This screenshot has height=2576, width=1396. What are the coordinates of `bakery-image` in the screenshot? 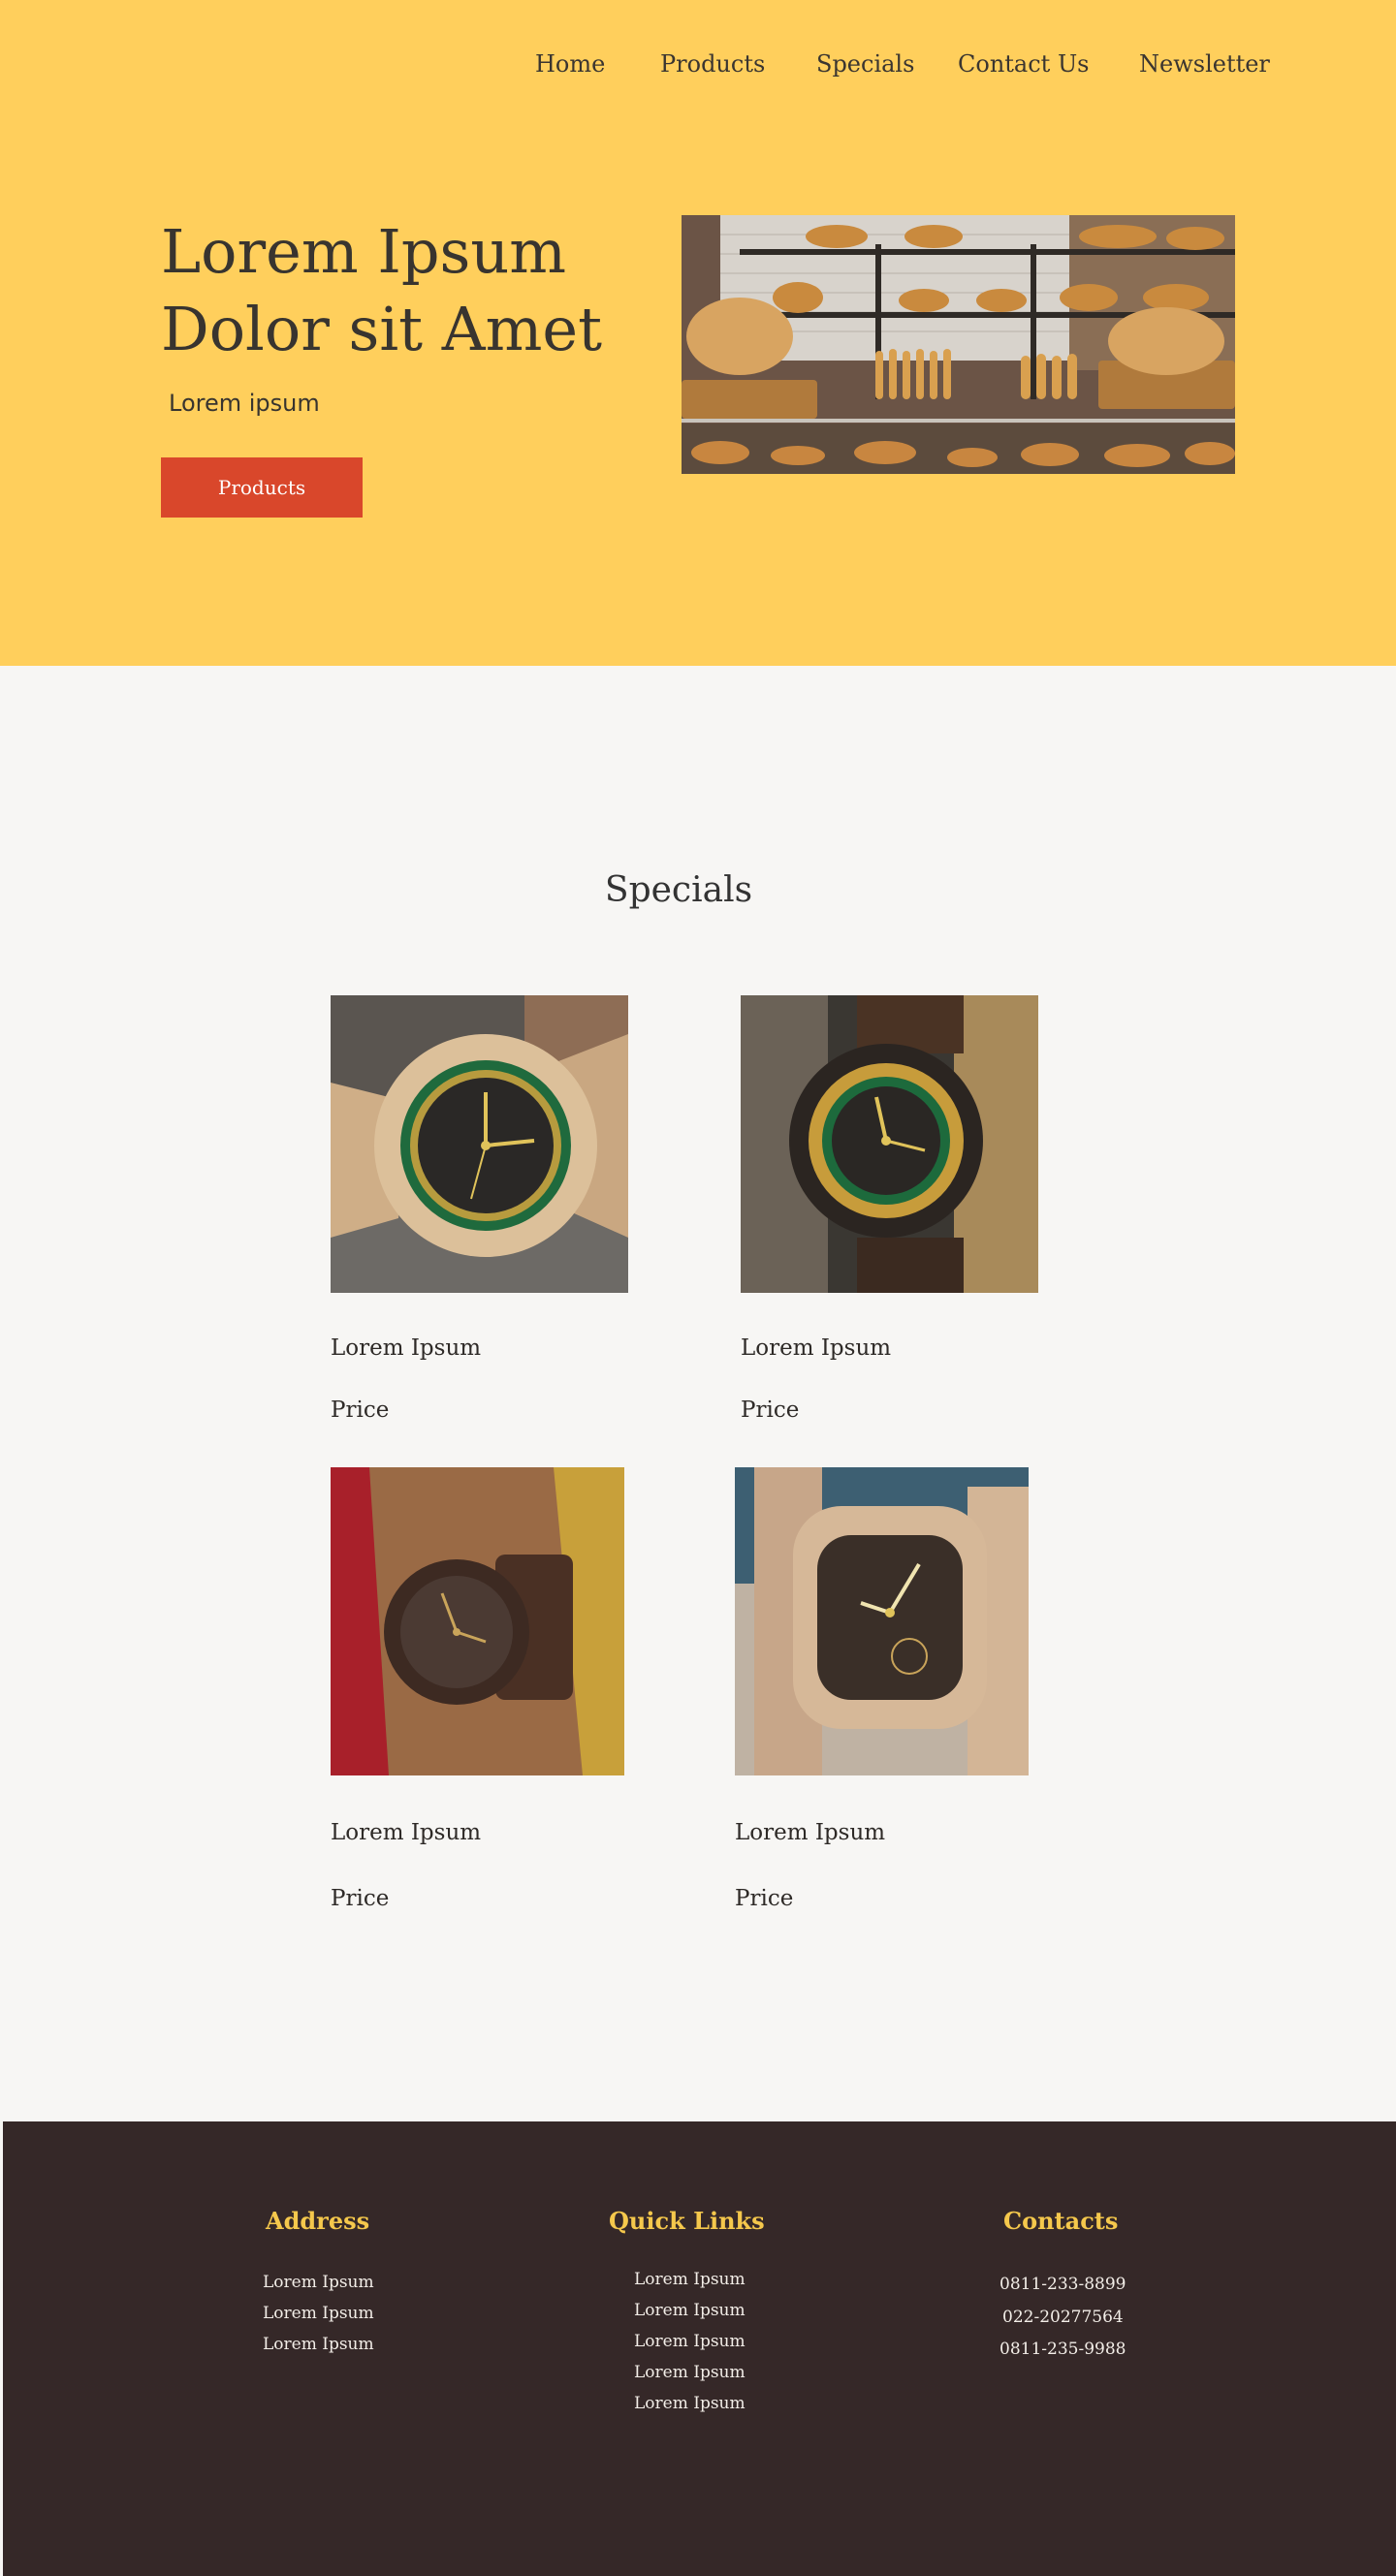 It's located at (958, 344).